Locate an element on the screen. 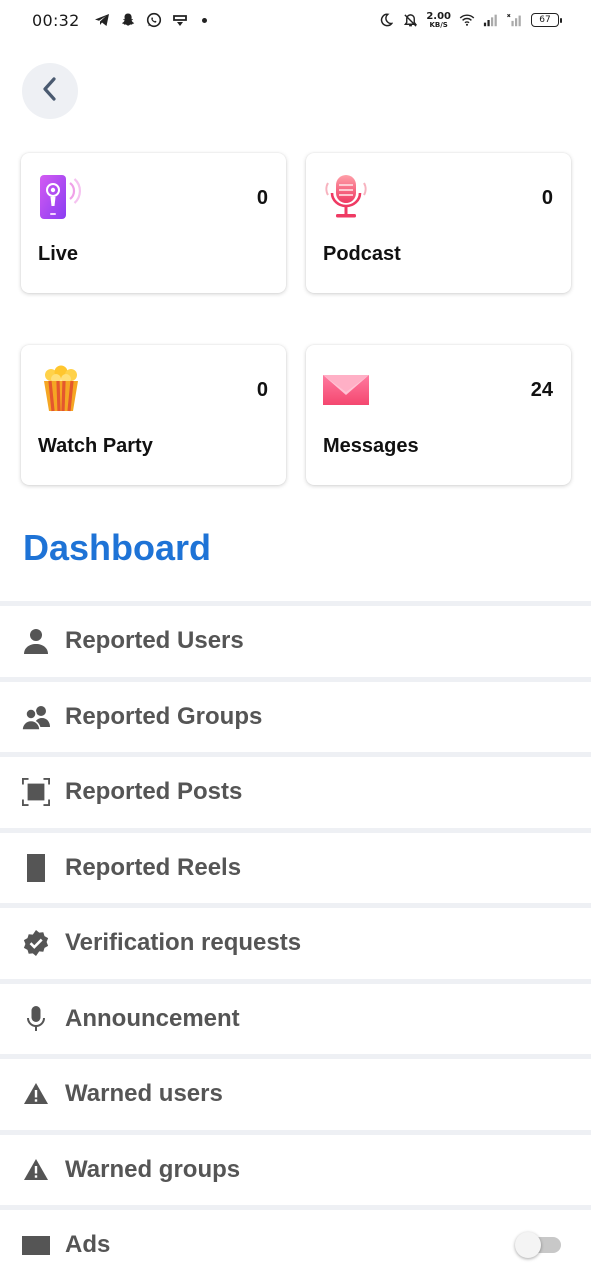 The width and height of the screenshot is (591, 1280). menu-item-label: Ads is located at coordinates (88, 1245).